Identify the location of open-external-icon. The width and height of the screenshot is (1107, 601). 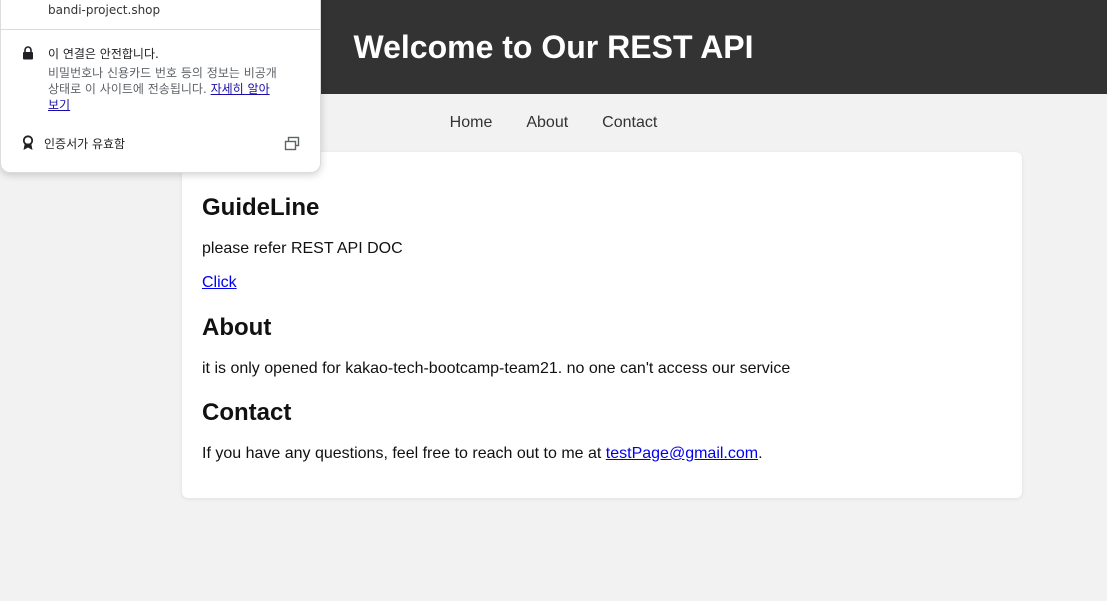
(292, 144).